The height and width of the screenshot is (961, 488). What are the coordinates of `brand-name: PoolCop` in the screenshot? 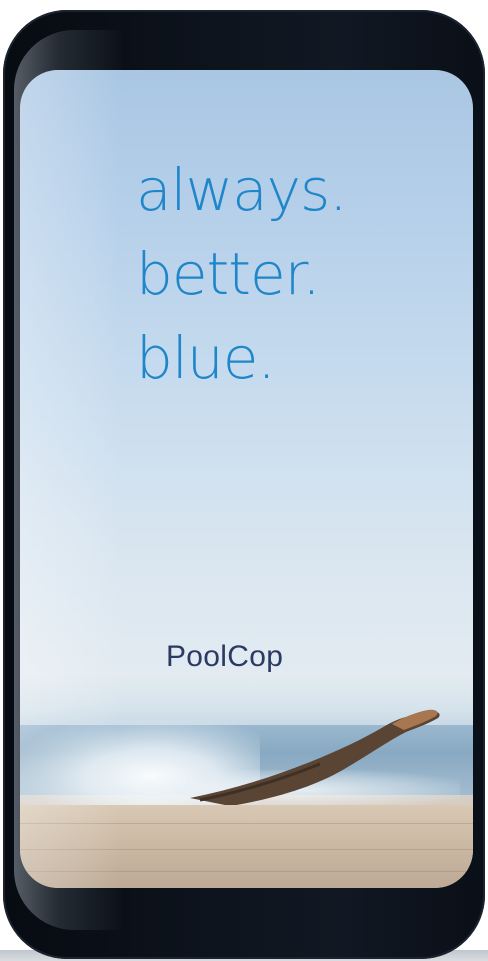 It's located at (225, 656).